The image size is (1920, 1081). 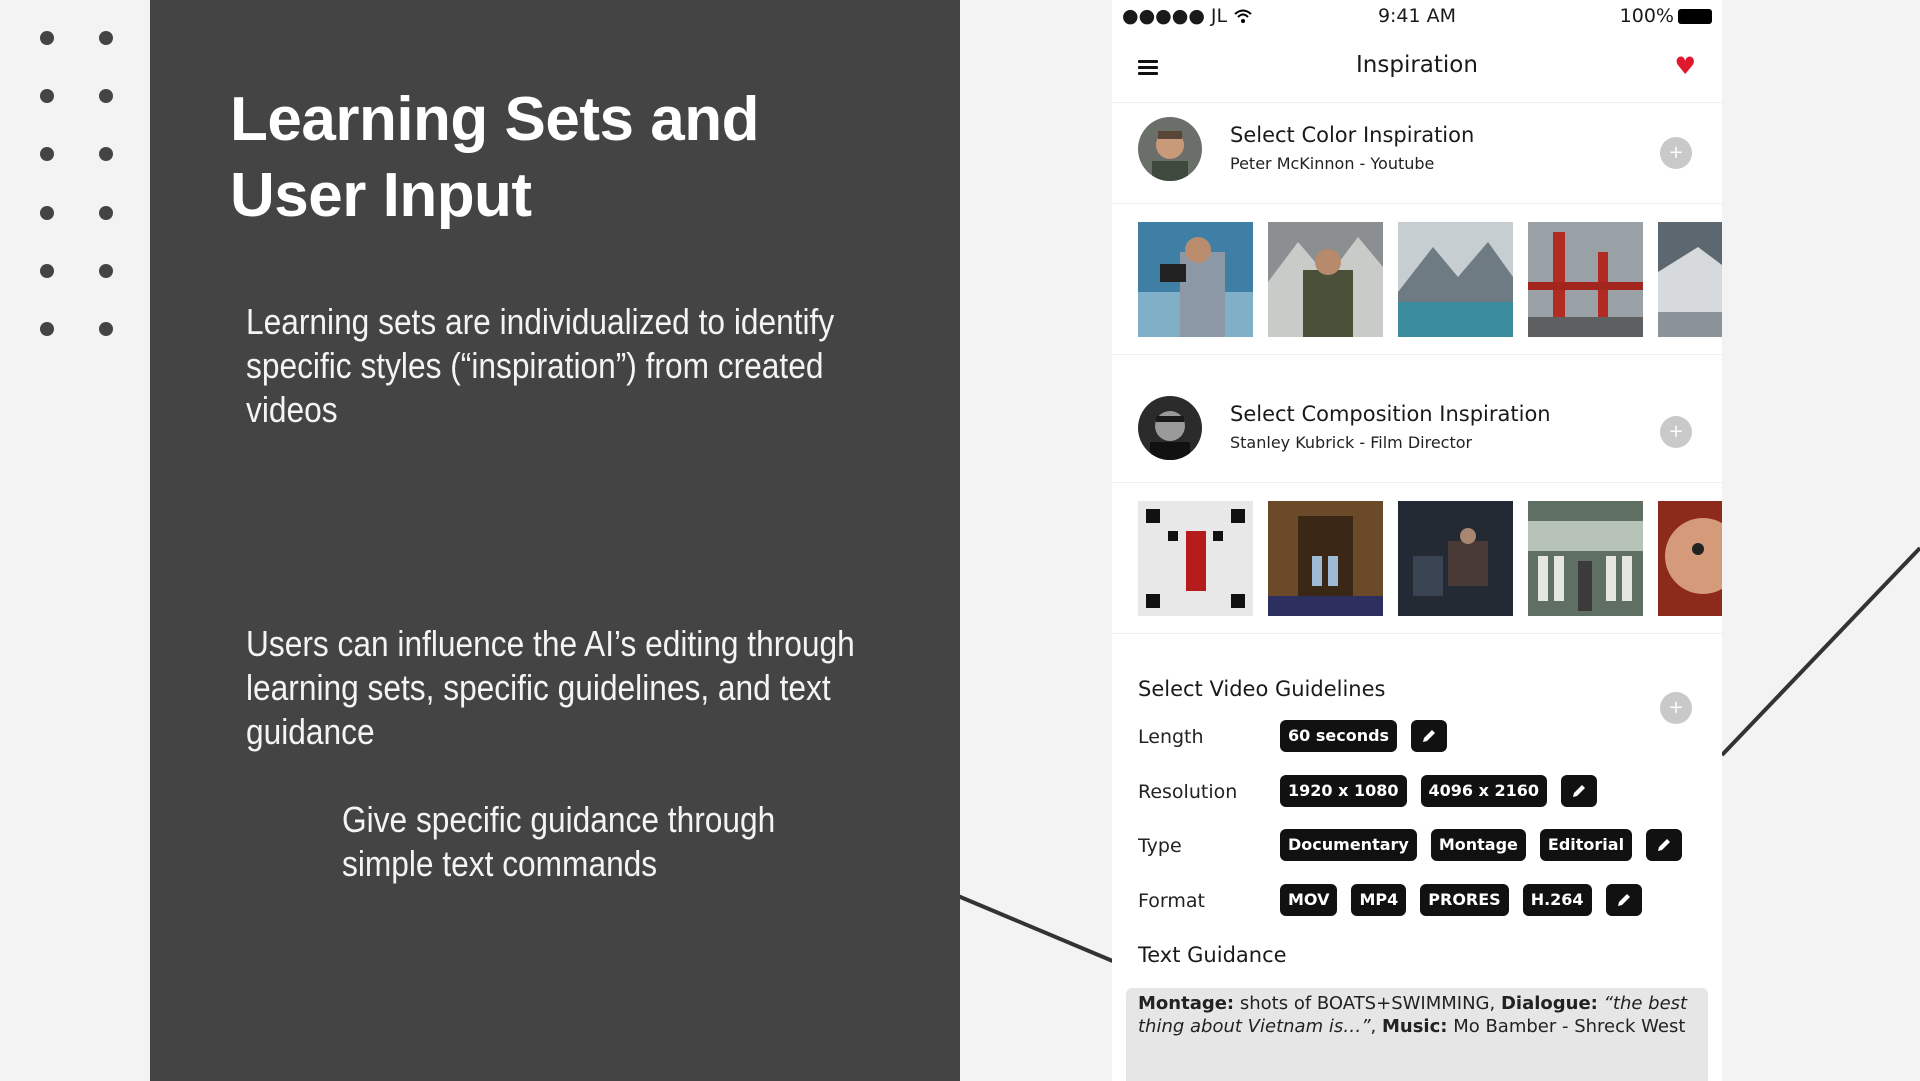 I want to click on dialogue-key: Dialogue:, so click(x=1549, y=1003).